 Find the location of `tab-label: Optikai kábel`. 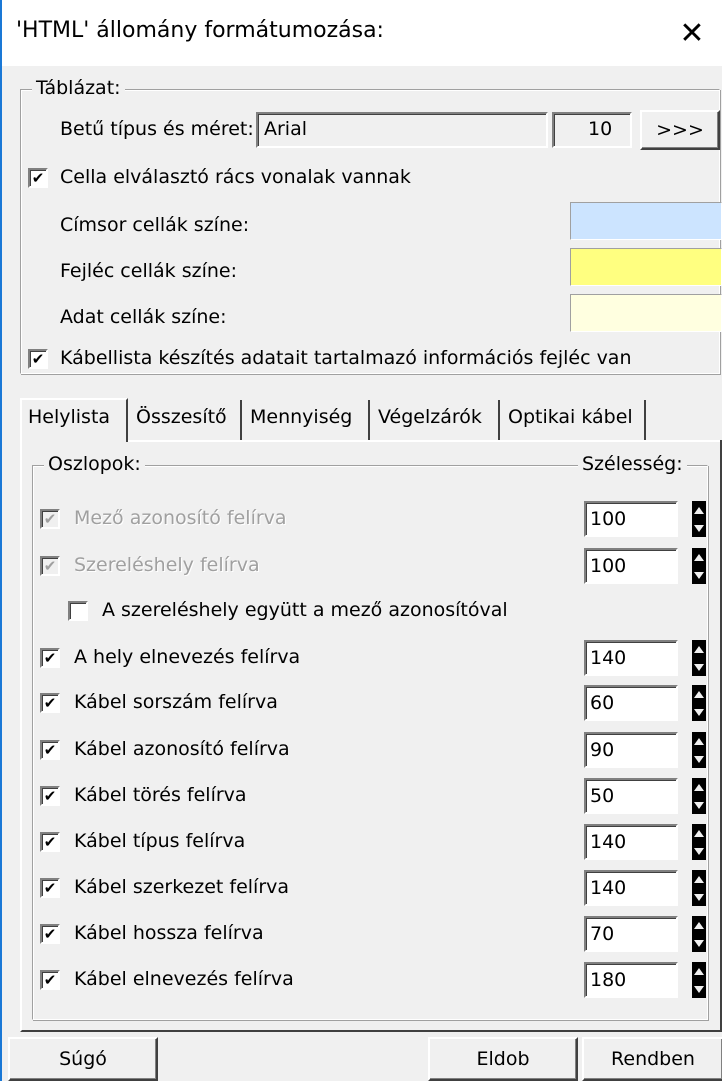

tab-label: Optikai kábel is located at coordinates (570, 417).